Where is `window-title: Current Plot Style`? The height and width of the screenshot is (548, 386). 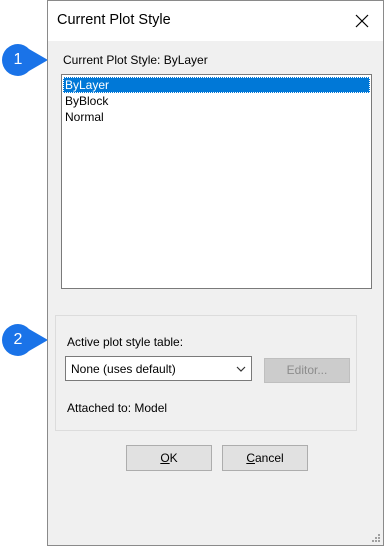 window-title: Current Plot Style is located at coordinates (114, 20).